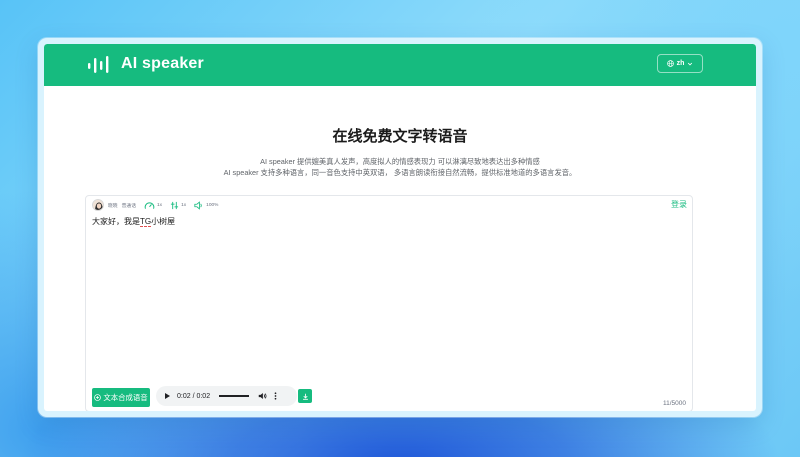  I want to click on voice-avatar, so click(98, 205).